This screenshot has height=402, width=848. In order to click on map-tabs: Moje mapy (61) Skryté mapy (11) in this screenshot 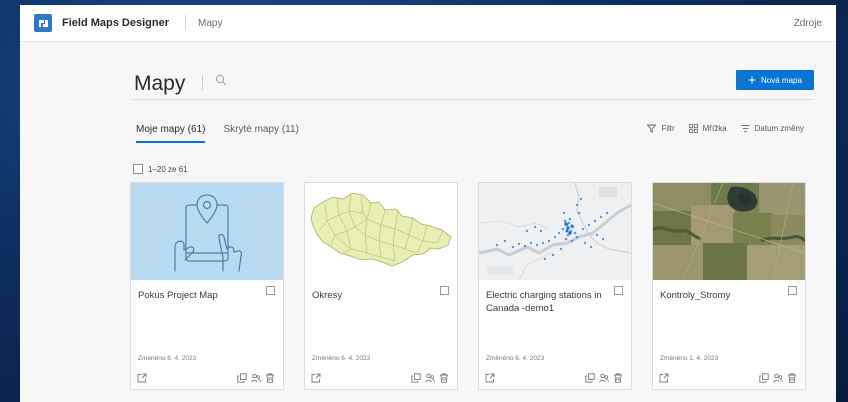, I will do `click(217, 133)`.